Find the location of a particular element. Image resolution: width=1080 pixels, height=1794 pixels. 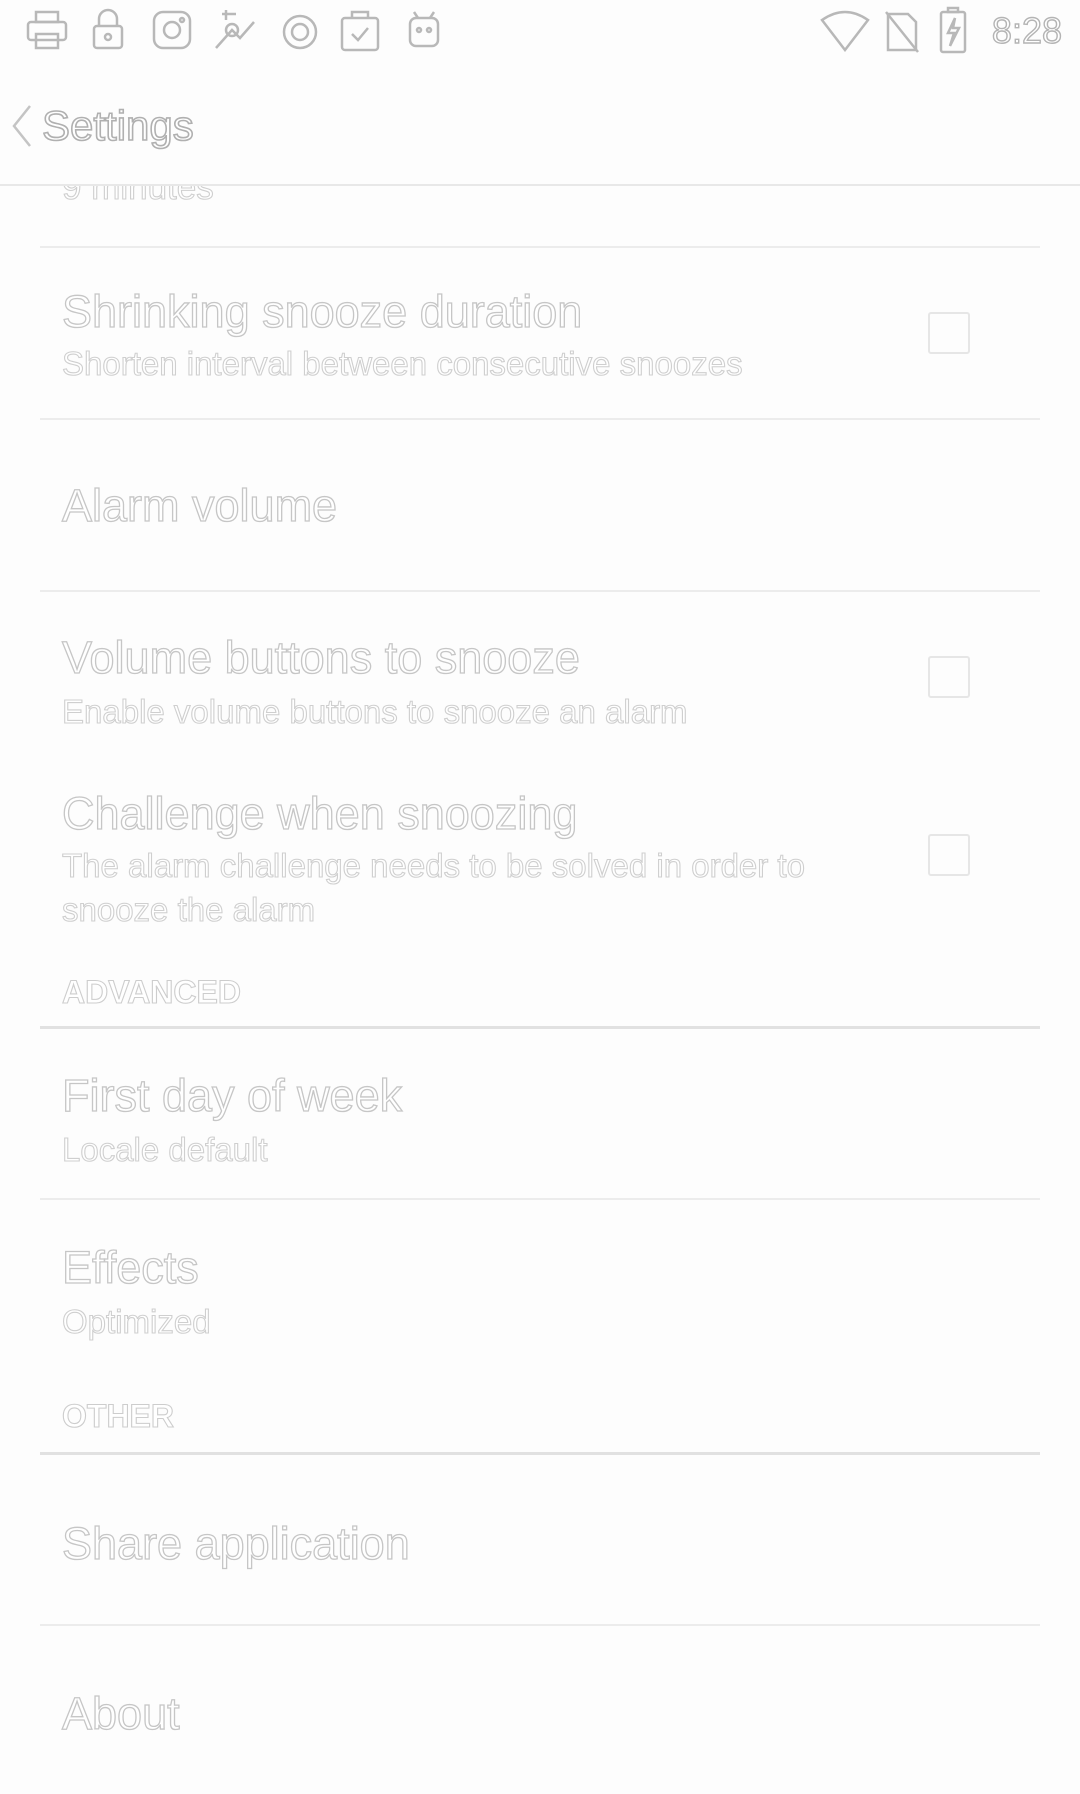

pref-about: About is located at coordinates (540, 1711).